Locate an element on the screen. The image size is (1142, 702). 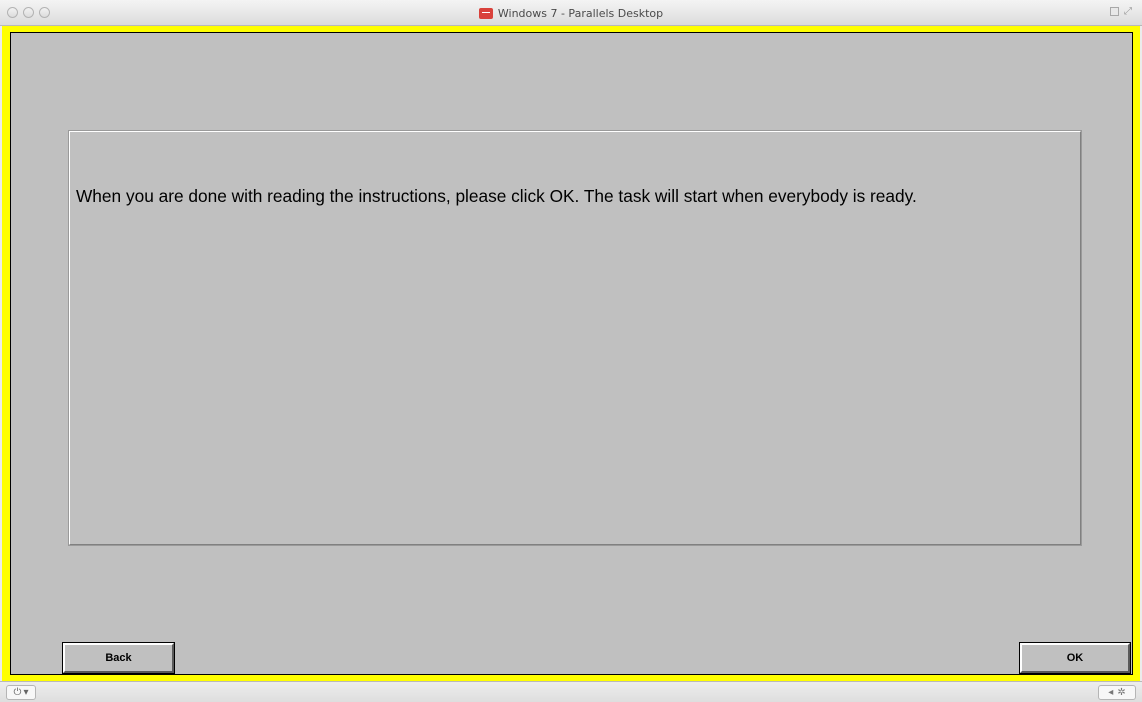
fullscreen-icon: ⤢ is located at coordinates (1129, 12).